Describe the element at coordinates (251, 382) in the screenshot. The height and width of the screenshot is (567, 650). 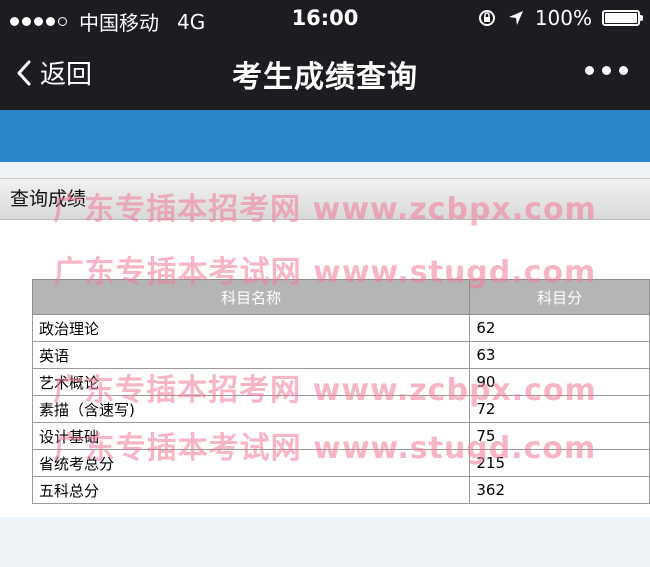
I see `subject-name: 艺术概论` at that location.